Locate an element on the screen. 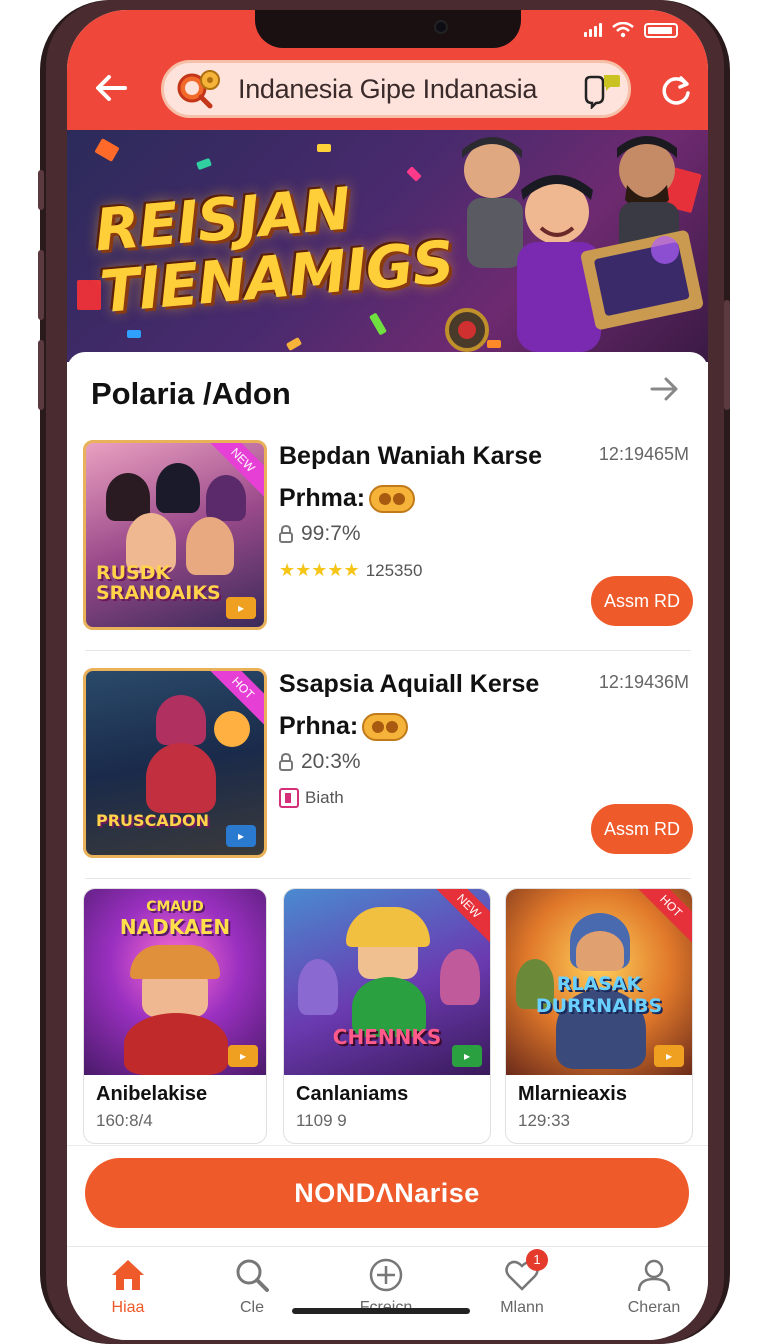 This screenshot has height=1344, width=768. bottom-tab-bar: Hiaa Cle Fcreicn is located at coordinates (387, 1293).